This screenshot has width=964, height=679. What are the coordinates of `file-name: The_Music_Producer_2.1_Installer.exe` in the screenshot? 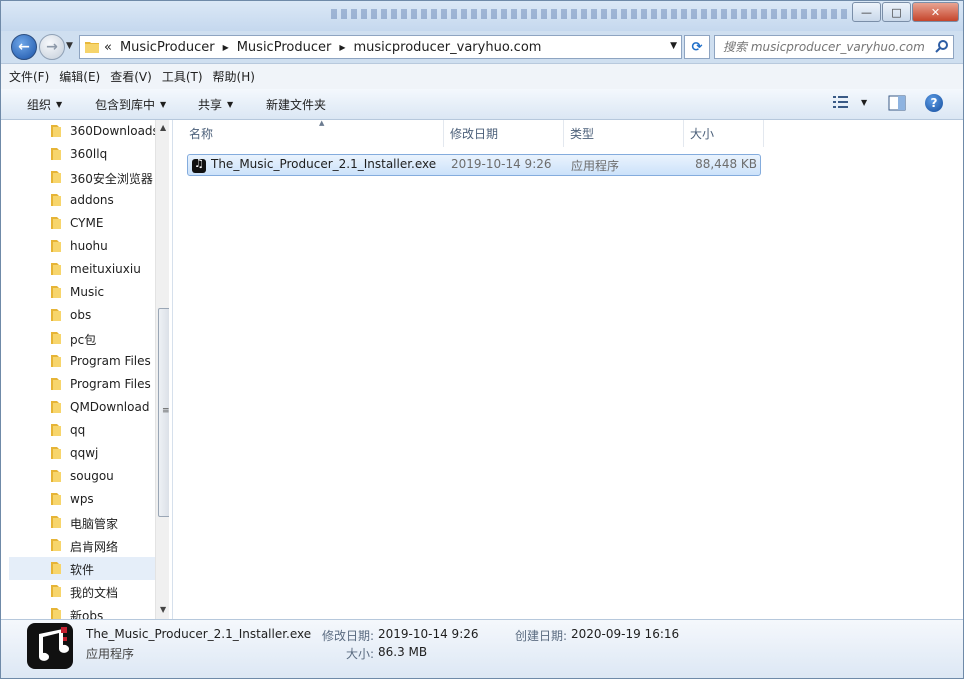 It's located at (324, 164).